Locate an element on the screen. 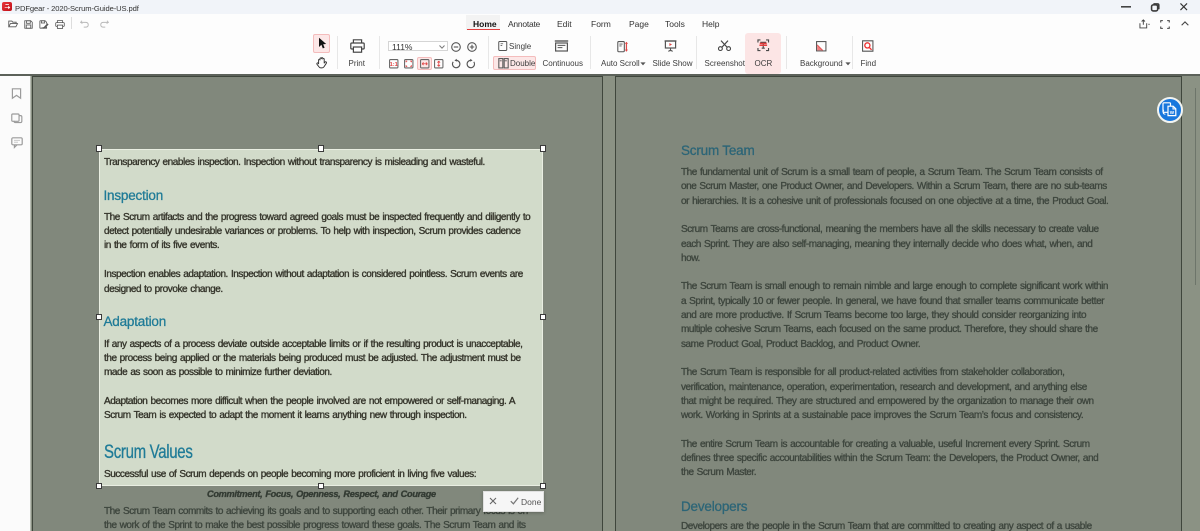 The height and width of the screenshot is (531, 1200). svg-text: W is located at coordinates (1172, 112).